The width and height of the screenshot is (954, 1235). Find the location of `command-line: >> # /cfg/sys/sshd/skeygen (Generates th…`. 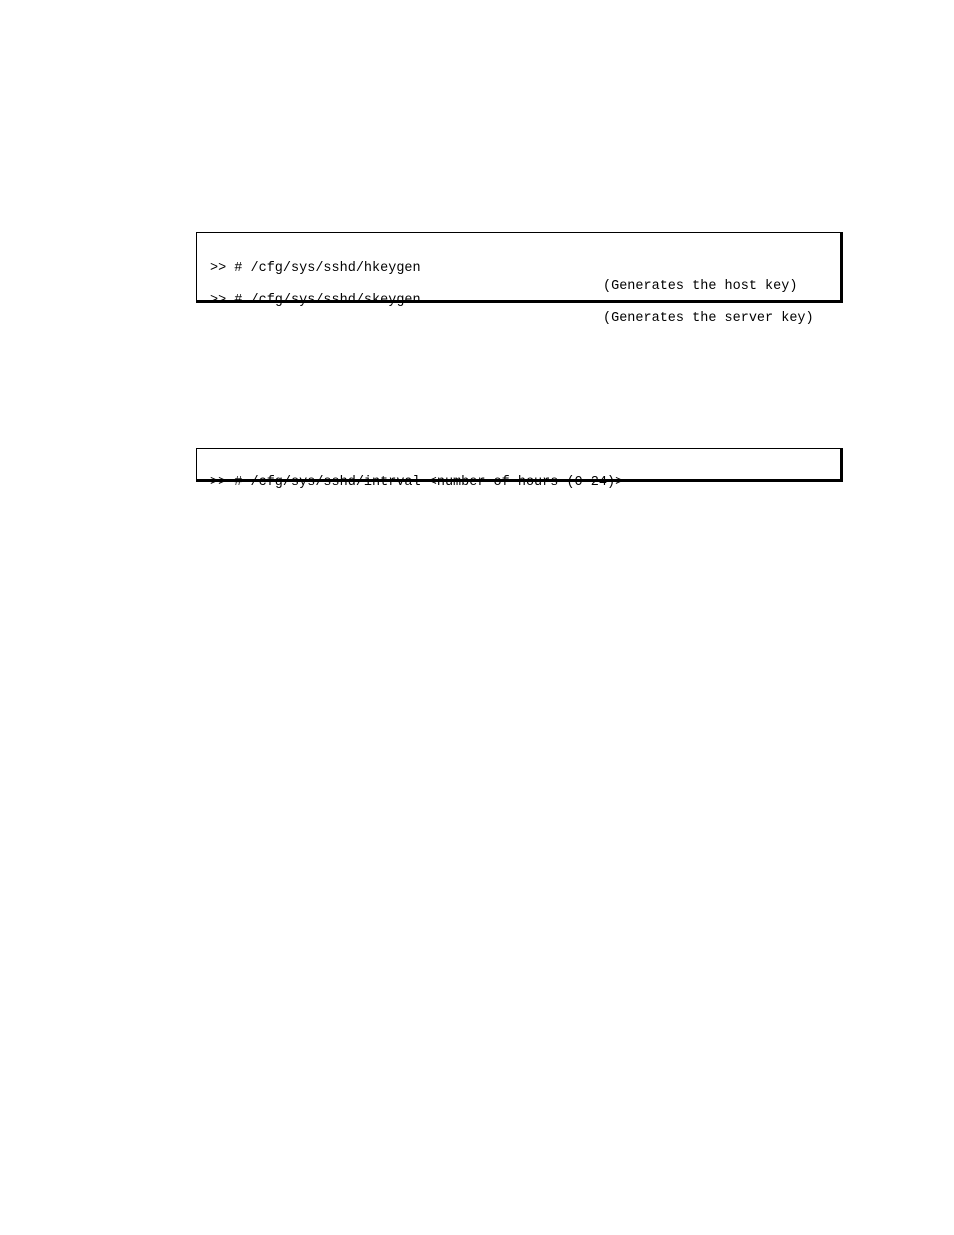

command-line: >> # /cfg/sys/sshd/skeygen (Generates th… is located at coordinates (518, 300).